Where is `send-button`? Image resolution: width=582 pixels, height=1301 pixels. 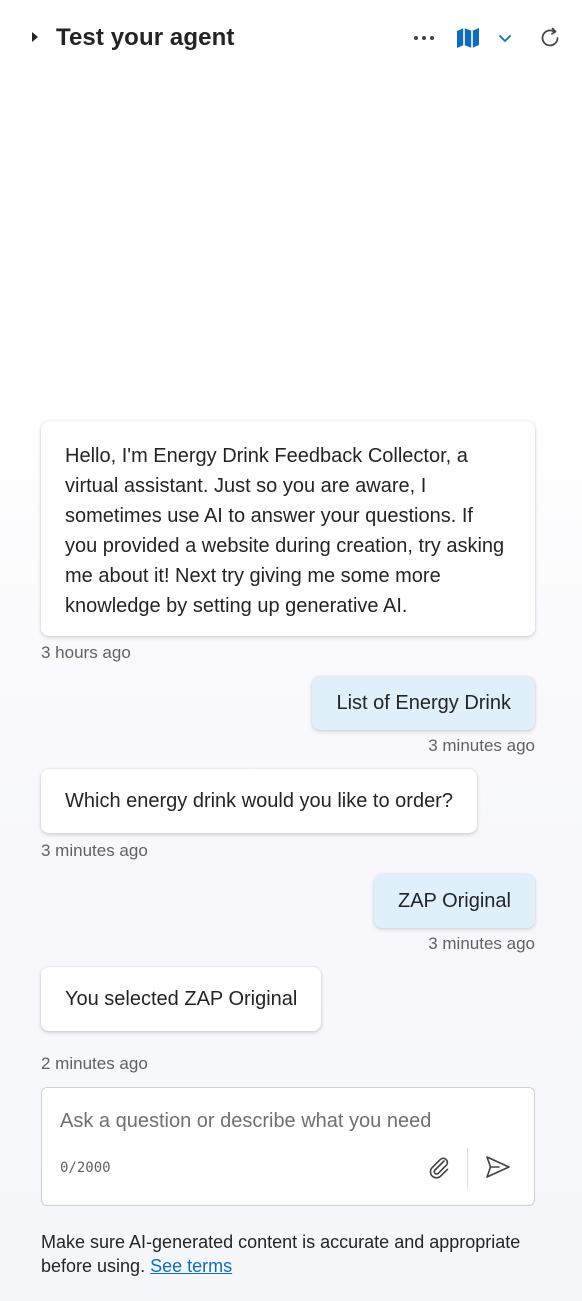 send-button is located at coordinates (498, 1167).